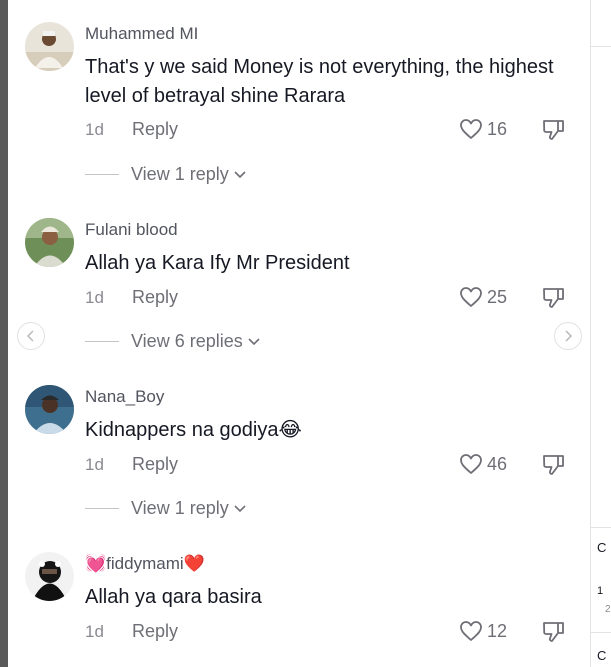  What do you see at coordinates (131, 230) in the screenshot?
I see `comment-username: Fulani blood` at bounding box center [131, 230].